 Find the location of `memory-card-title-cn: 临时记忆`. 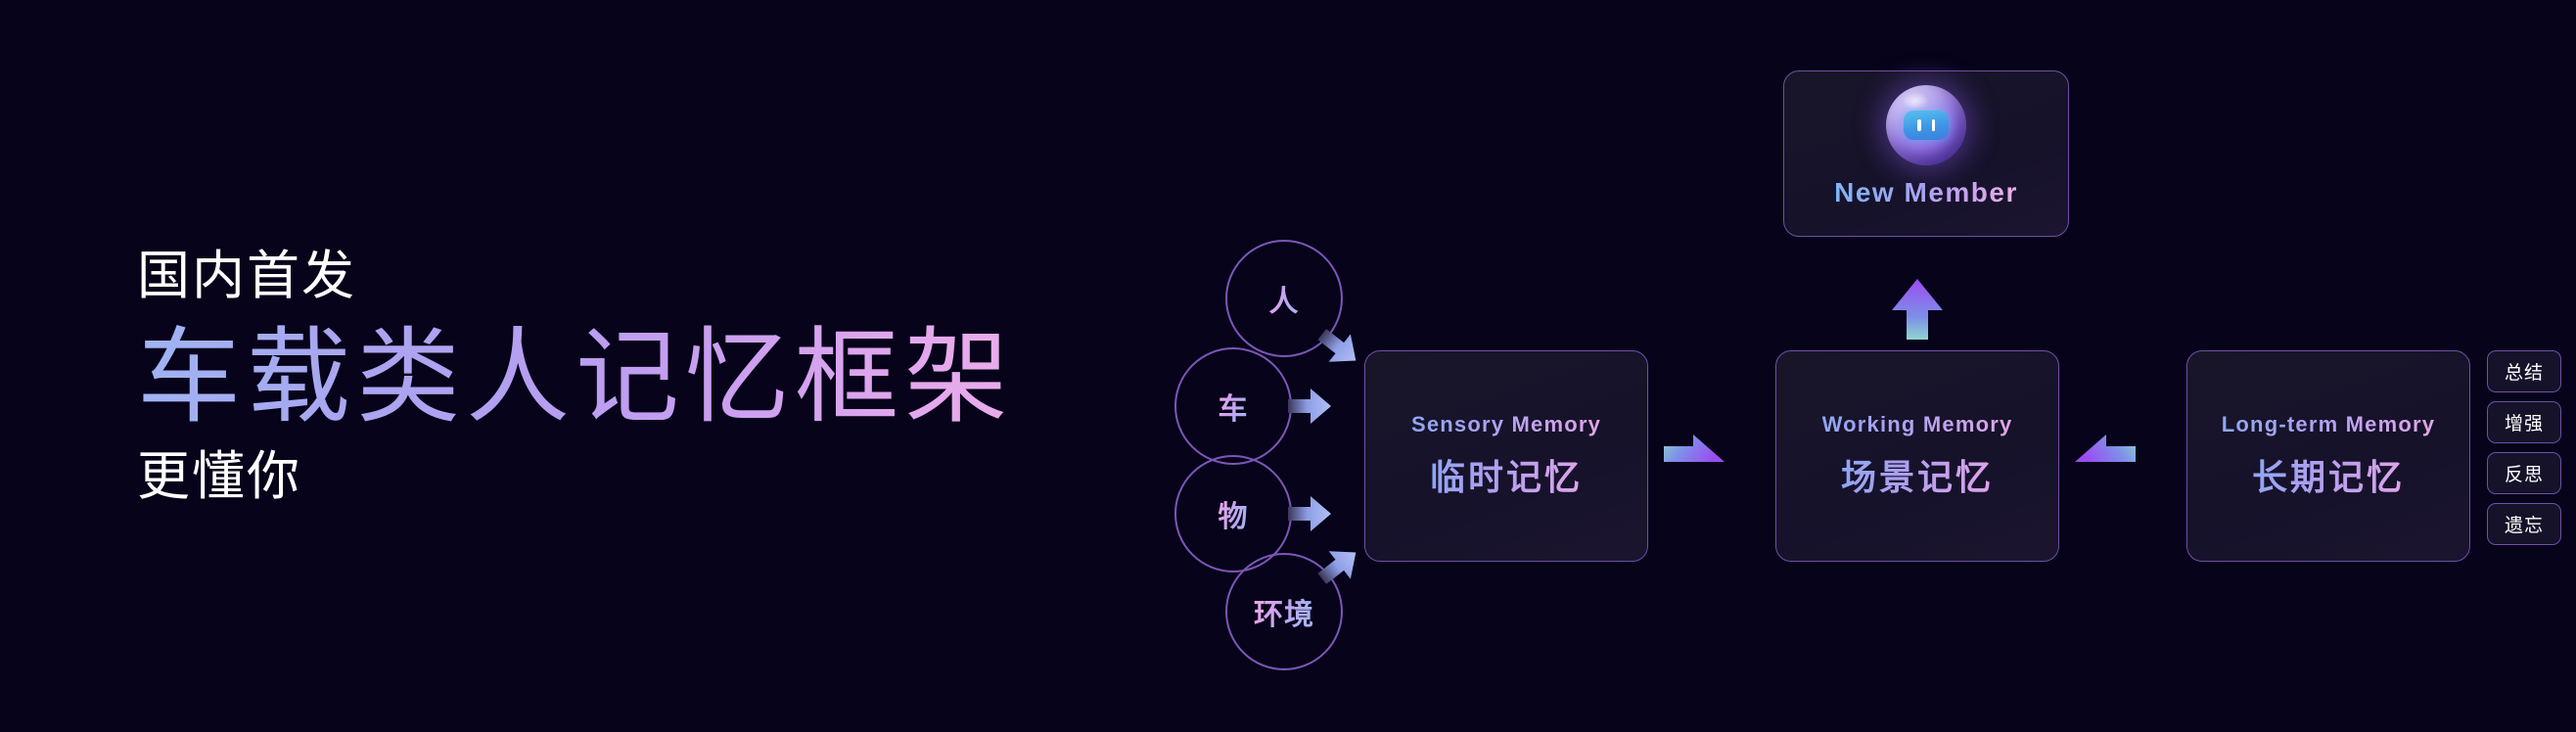

memory-card-title-cn: 临时记忆 is located at coordinates (1507, 474).